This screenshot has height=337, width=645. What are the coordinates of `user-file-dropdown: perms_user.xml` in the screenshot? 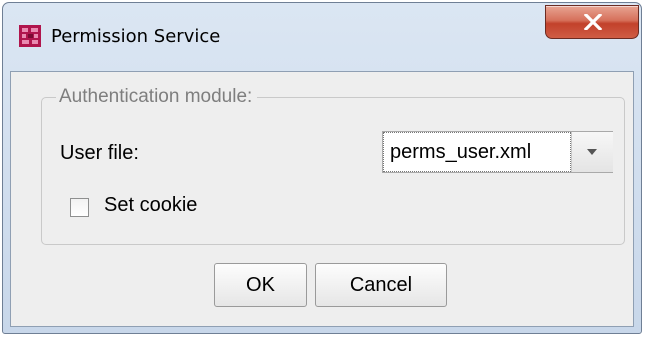 It's located at (497, 152).